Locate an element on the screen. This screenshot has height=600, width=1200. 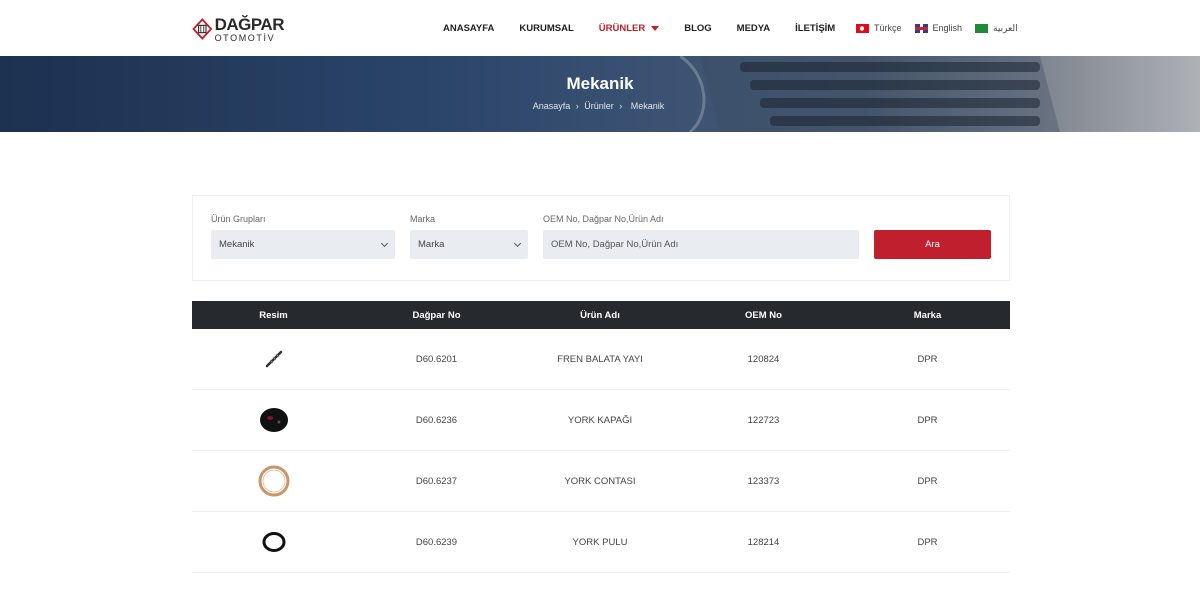
lang-english: English is located at coordinates (938, 28).